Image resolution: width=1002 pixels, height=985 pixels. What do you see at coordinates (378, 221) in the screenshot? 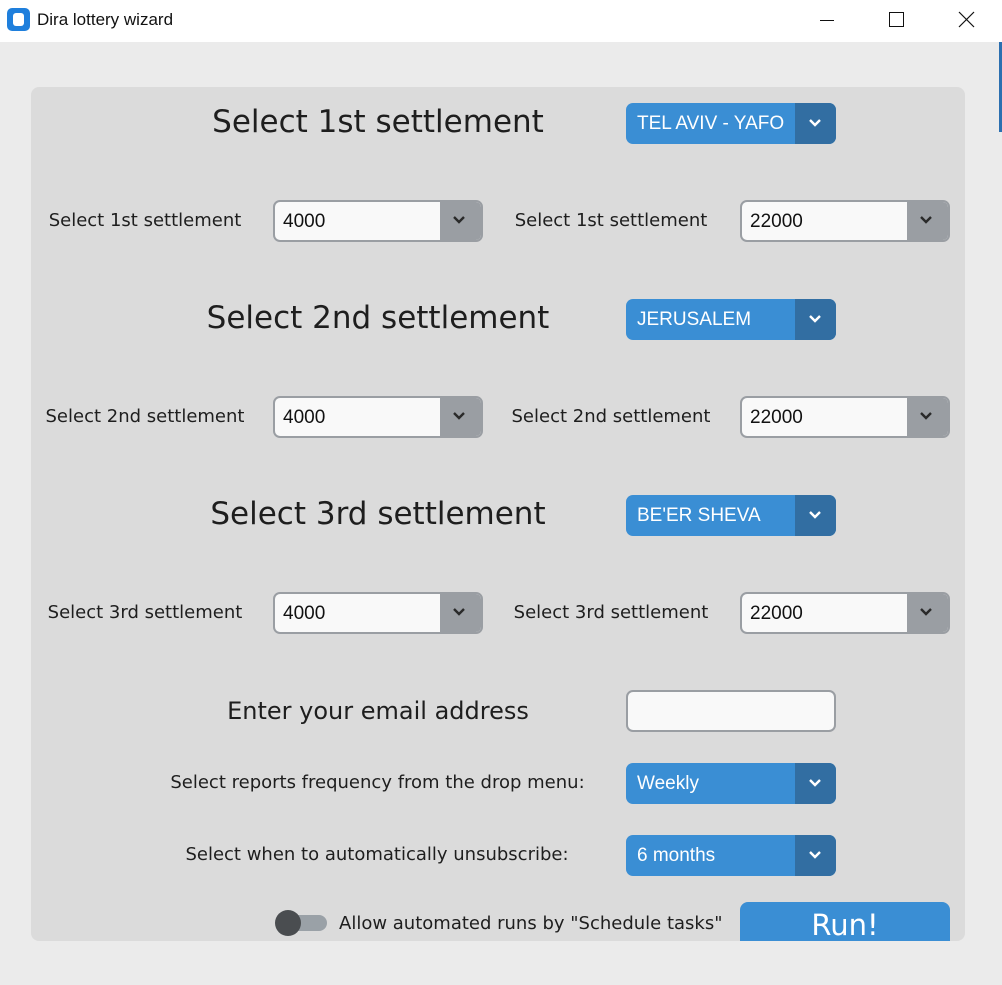
I see `settlement-1-min-combo: 4000` at bounding box center [378, 221].